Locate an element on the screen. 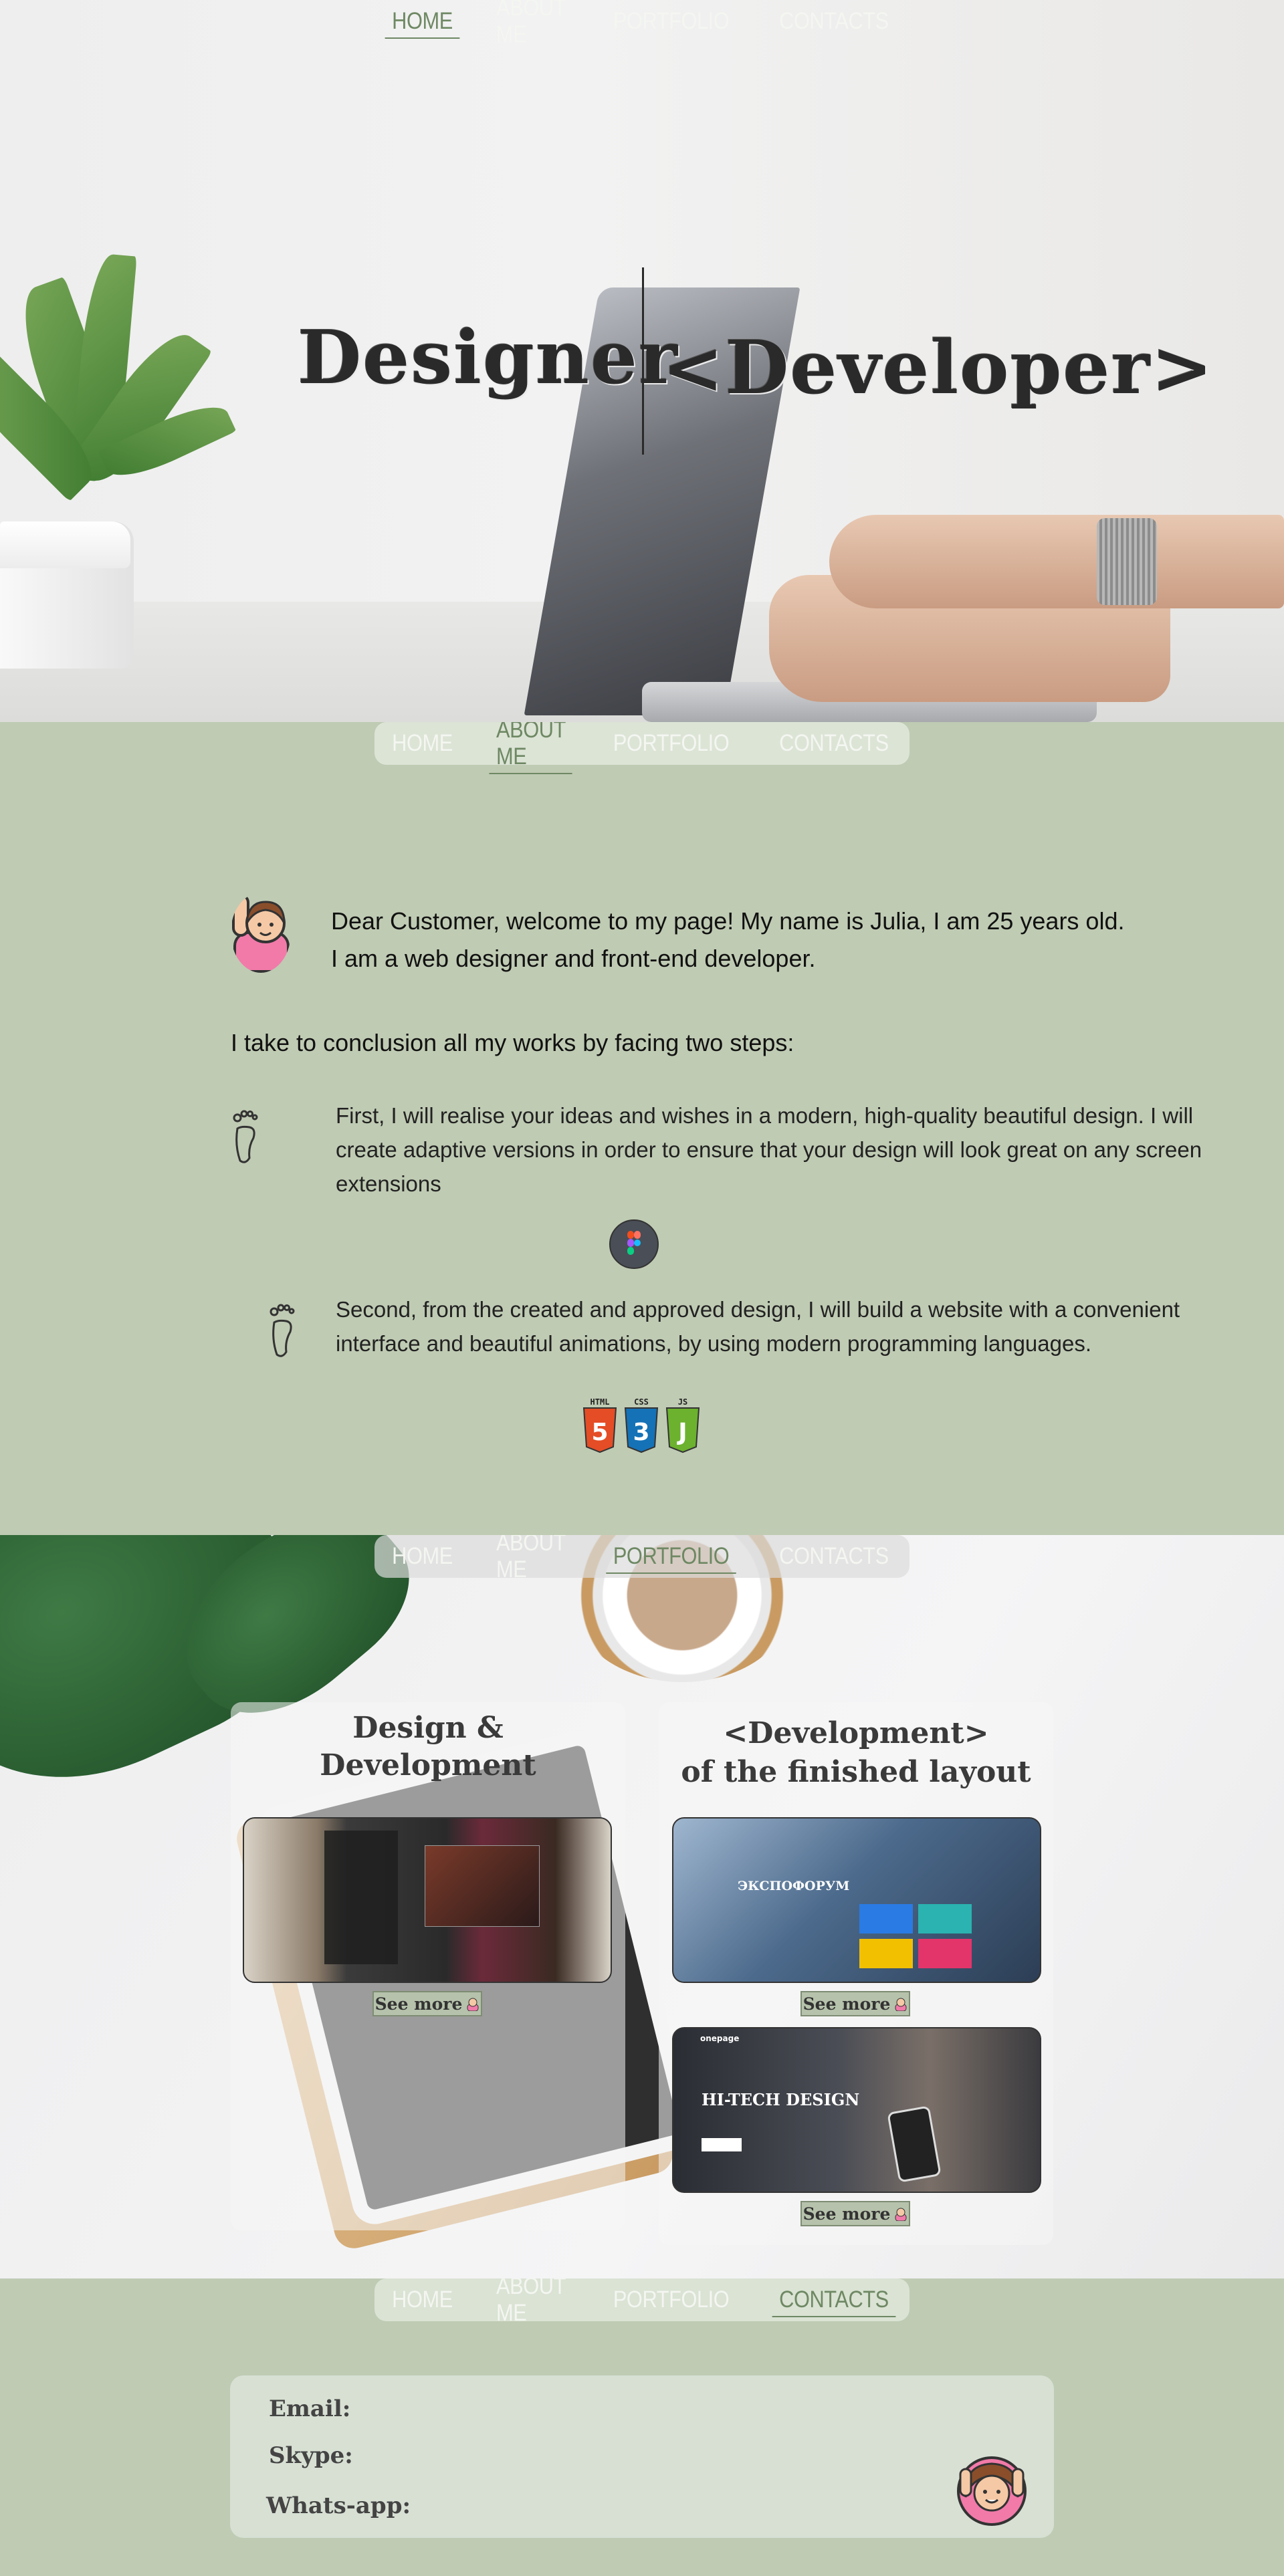 Image resolution: width=1284 pixels, height=2576 pixels. hero-divider is located at coordinates (643, 361).